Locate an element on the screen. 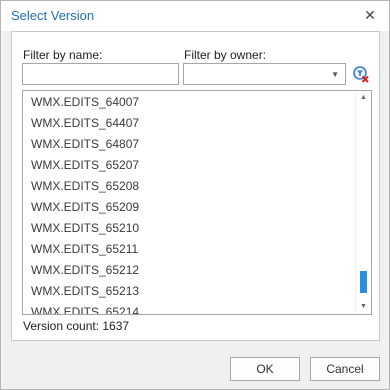 The width and height of the screenshot is (390, 390). list-item: WMX.EDITS_65207 is located at coordinates (85, 165).